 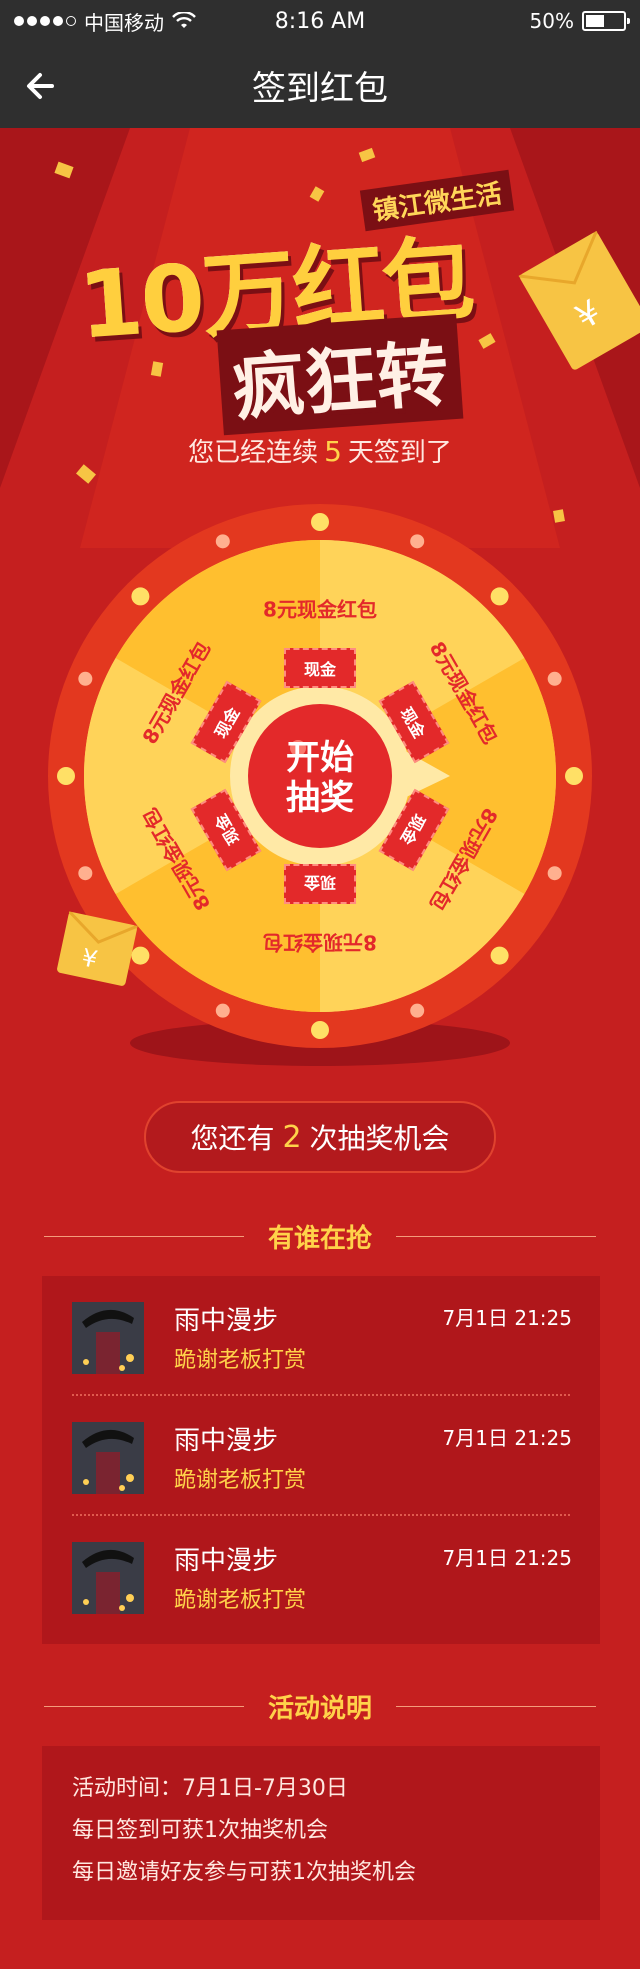 I want to click on chances-pill: 您还有 2 次抽奖机会, so click(x=320, y=1137).